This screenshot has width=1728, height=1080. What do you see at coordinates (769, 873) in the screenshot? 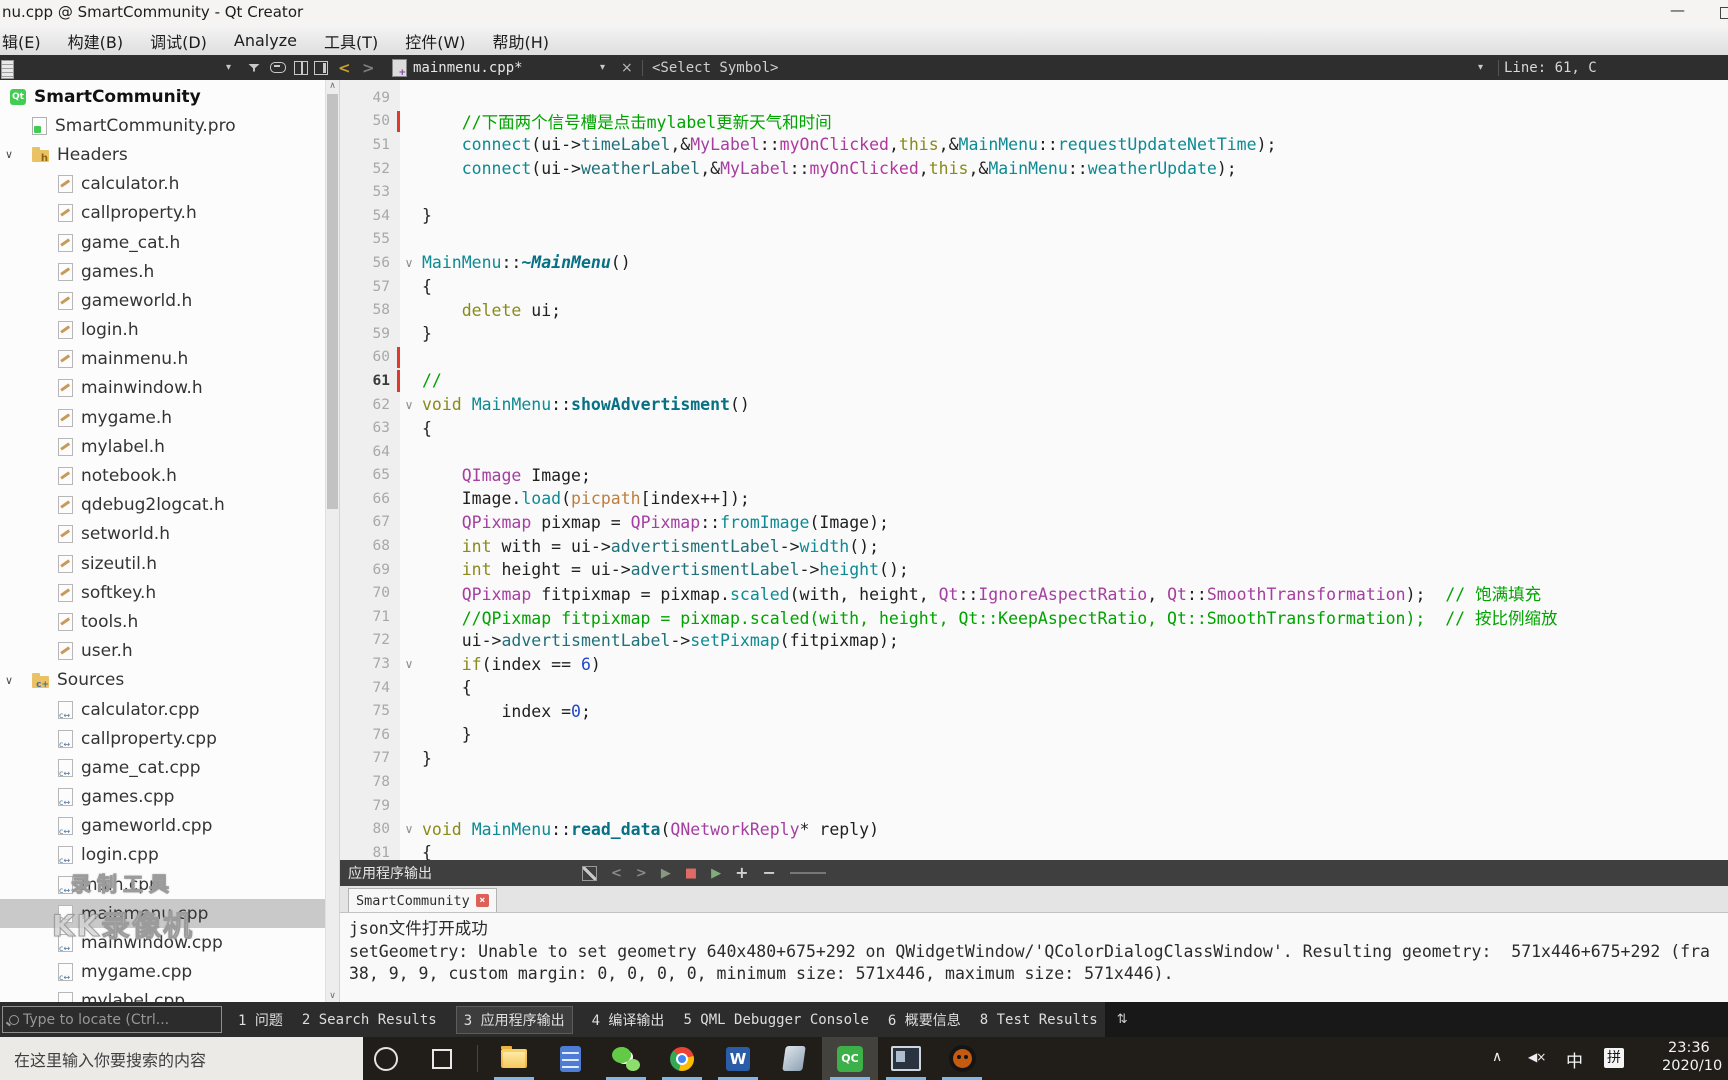
I see `zoom-out-icon: −` at bounding box center [769, 873].